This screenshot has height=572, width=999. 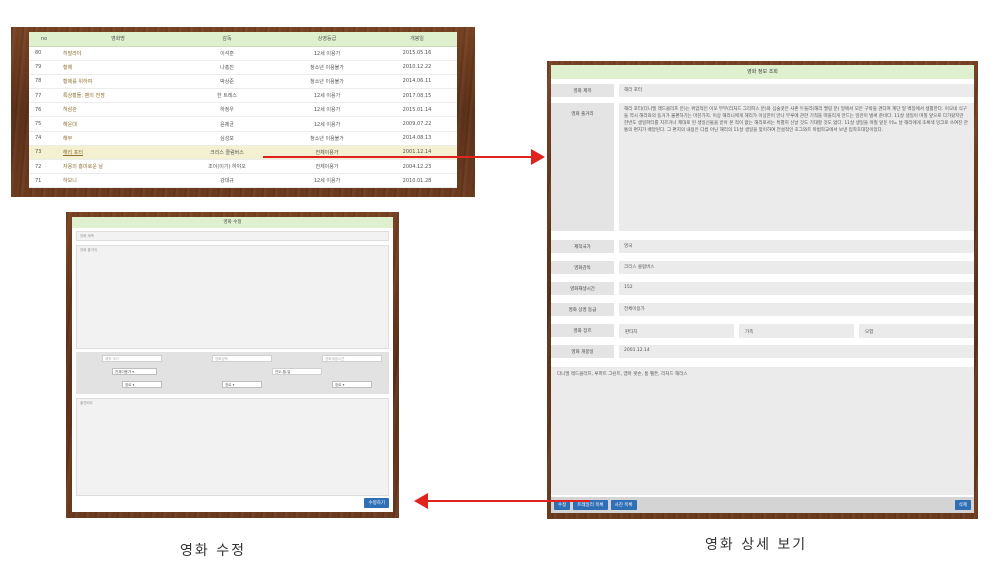 I want to click on caption-edit: 영화 수정, so click(x=213, y=551).